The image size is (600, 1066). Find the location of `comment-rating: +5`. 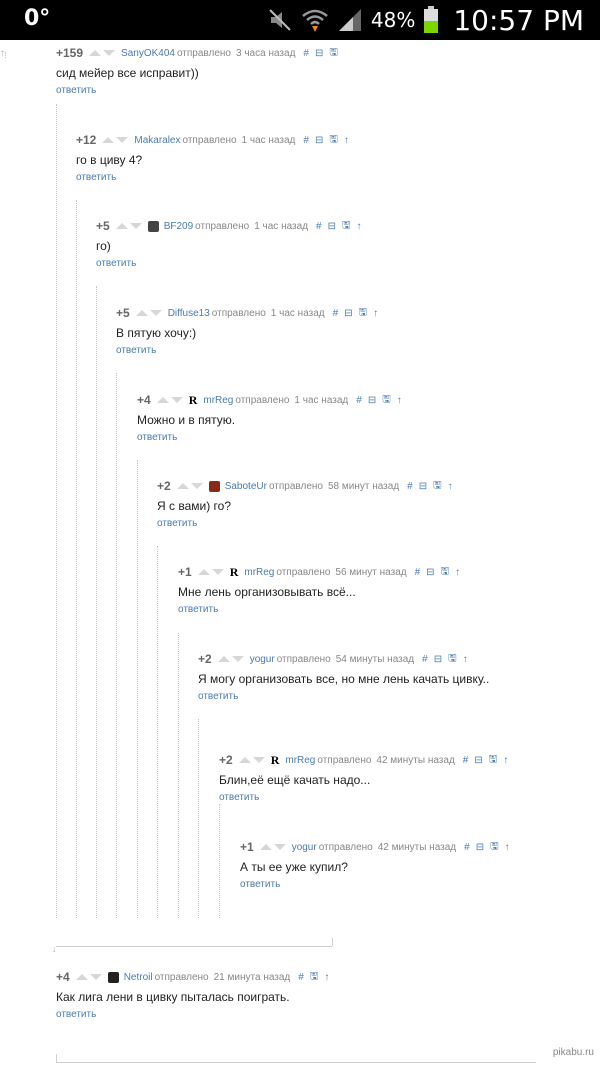

comment-rating: +5 is located at coordinates (123, 313).